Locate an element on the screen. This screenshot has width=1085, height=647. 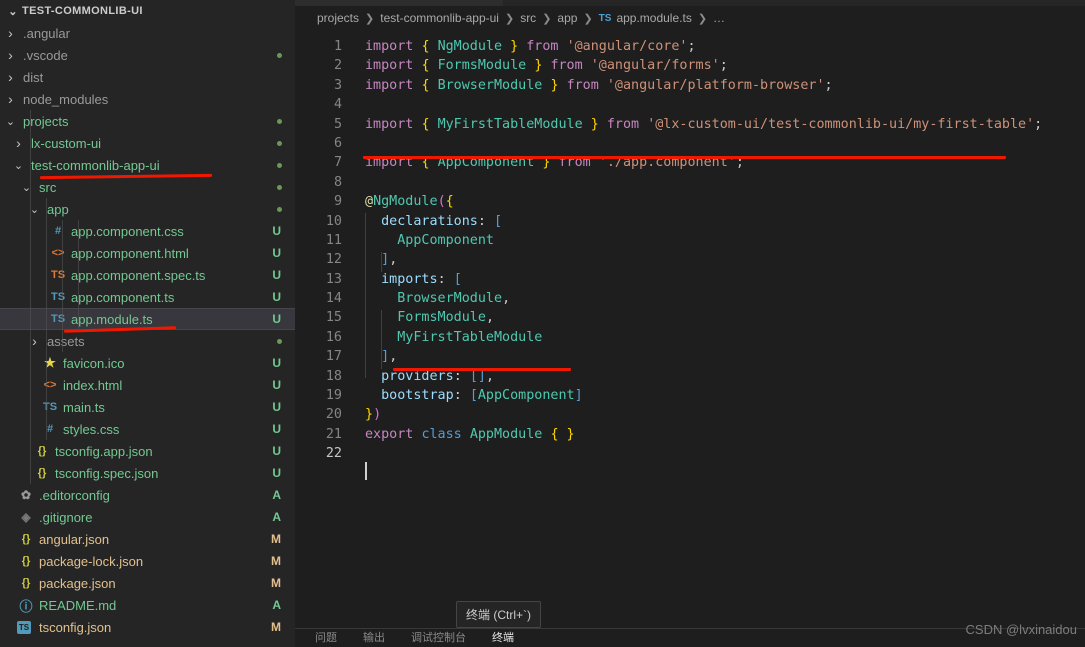
tree-item-app-component-css: # app.component.css U is located at coordinates (147, 231).